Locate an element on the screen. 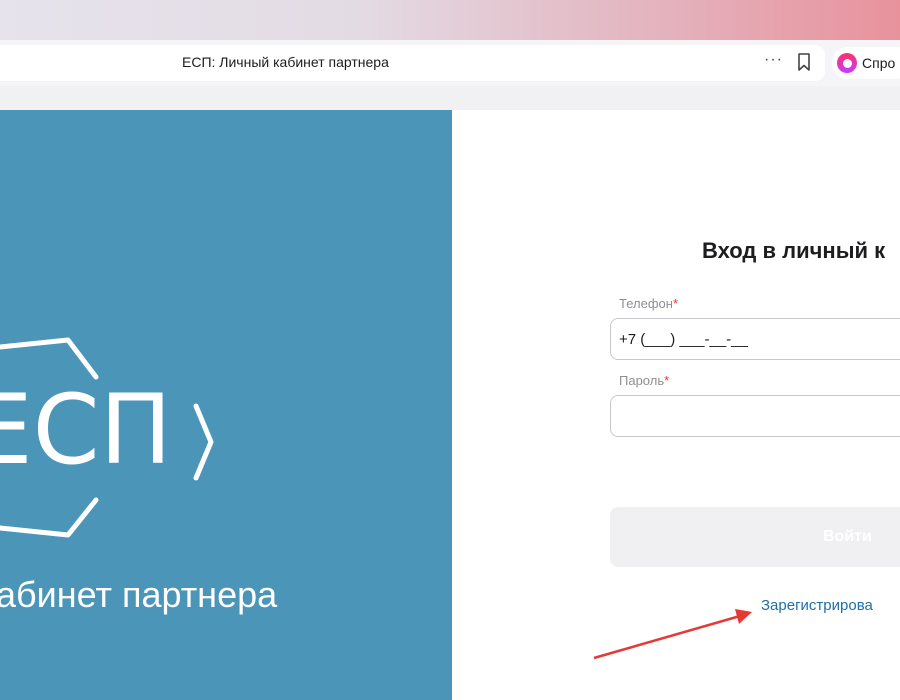 The width and height of the screenshot is (900, 700). more-options-icon: ··· is located at coordinates (773, 60).